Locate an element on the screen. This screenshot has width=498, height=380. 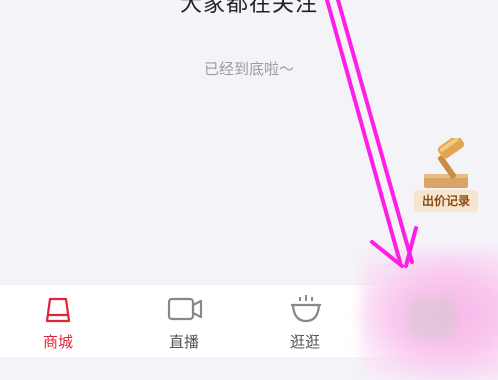
store-bag-icon is located at coordinates (58, 310).